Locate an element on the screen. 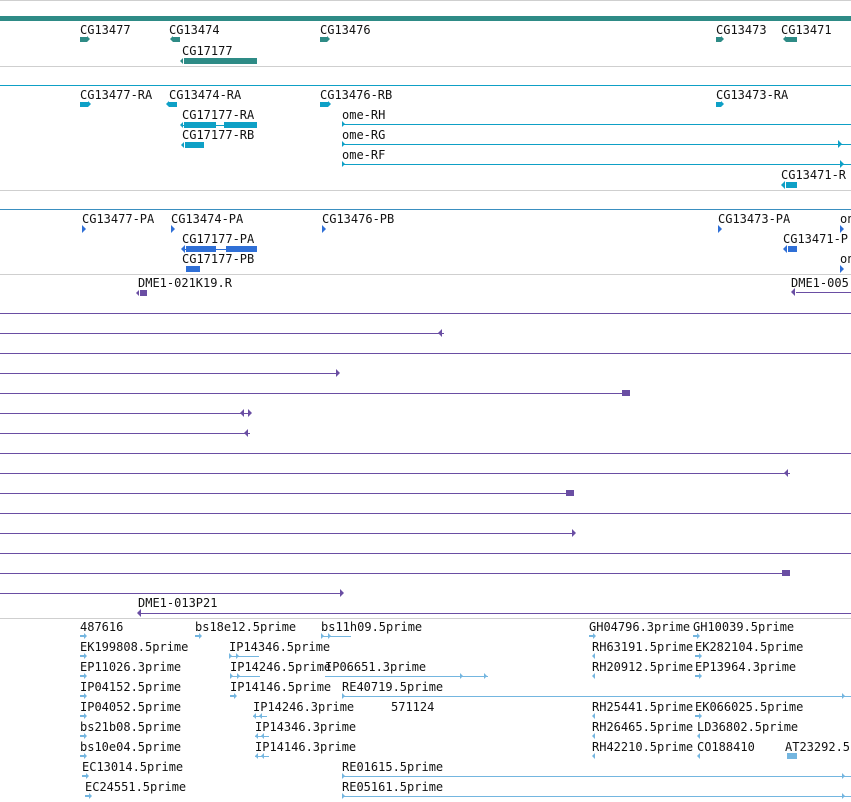 This screenshot has width=851, height=802. feature-label: CG13471-P is located at coordinates (816, 239).